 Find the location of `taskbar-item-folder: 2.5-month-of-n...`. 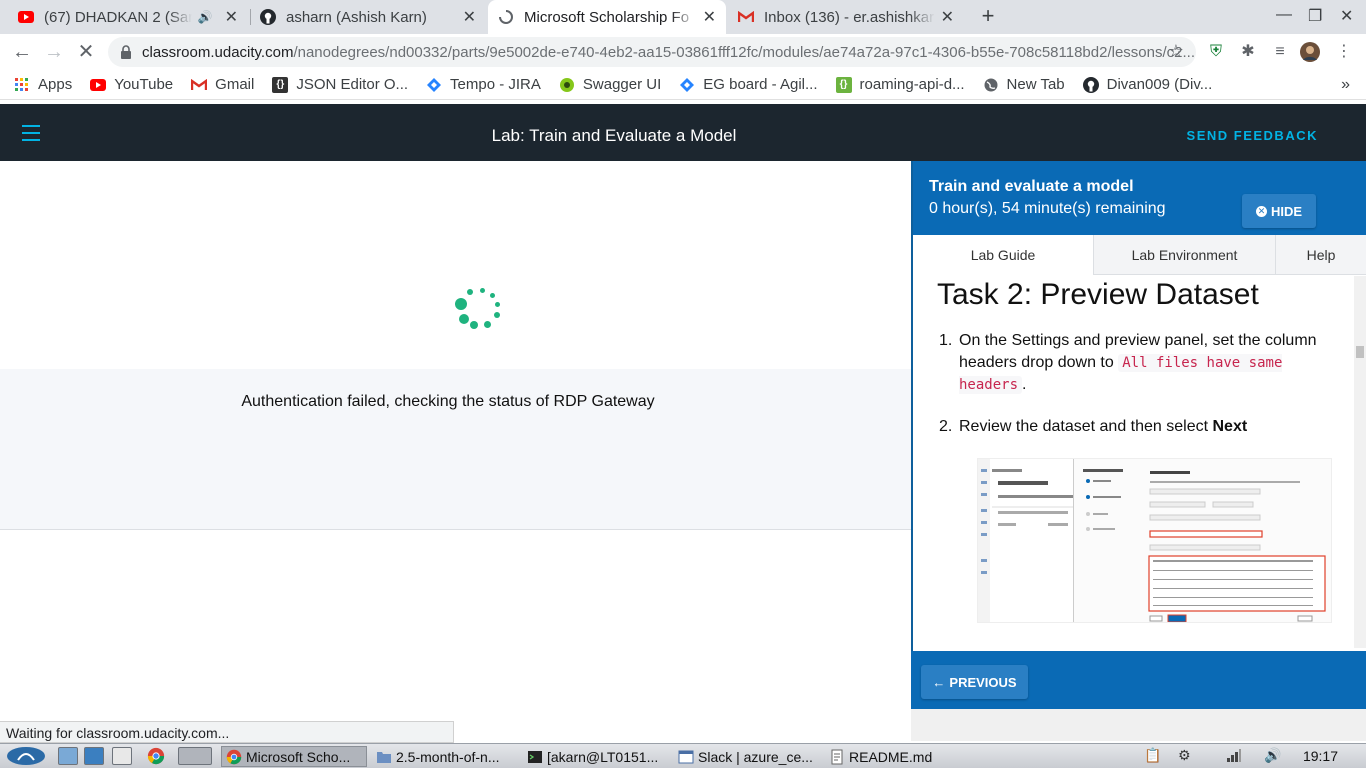

taskbar-item-folder: 2.5-month-of-n... is located at coordinates (445, 756).